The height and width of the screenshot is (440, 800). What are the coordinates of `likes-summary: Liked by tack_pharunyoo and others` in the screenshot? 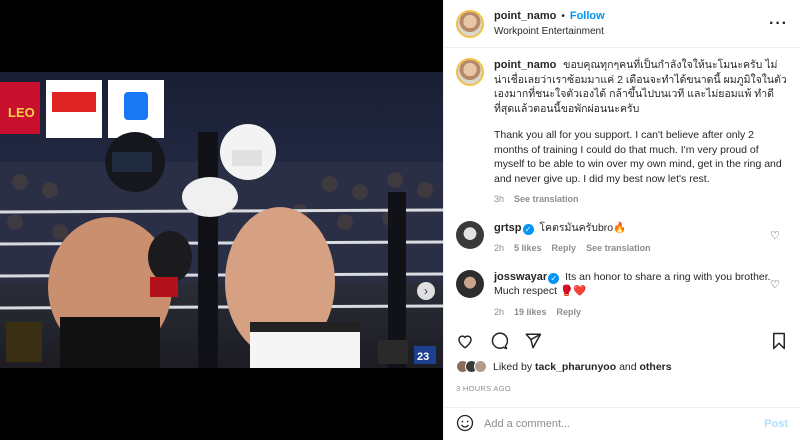 It's located at (564, 366).